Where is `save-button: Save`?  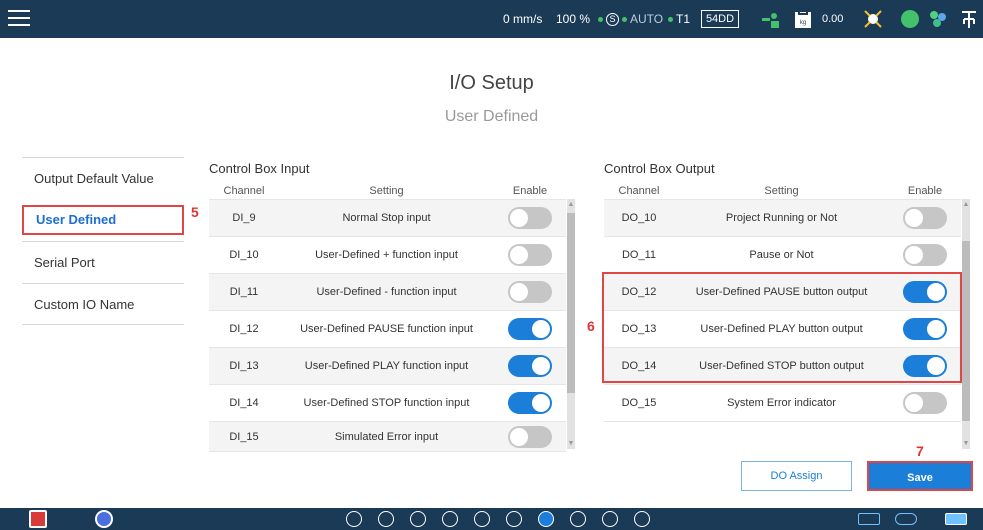 save-button: Save is located at coordinates (920, 476).